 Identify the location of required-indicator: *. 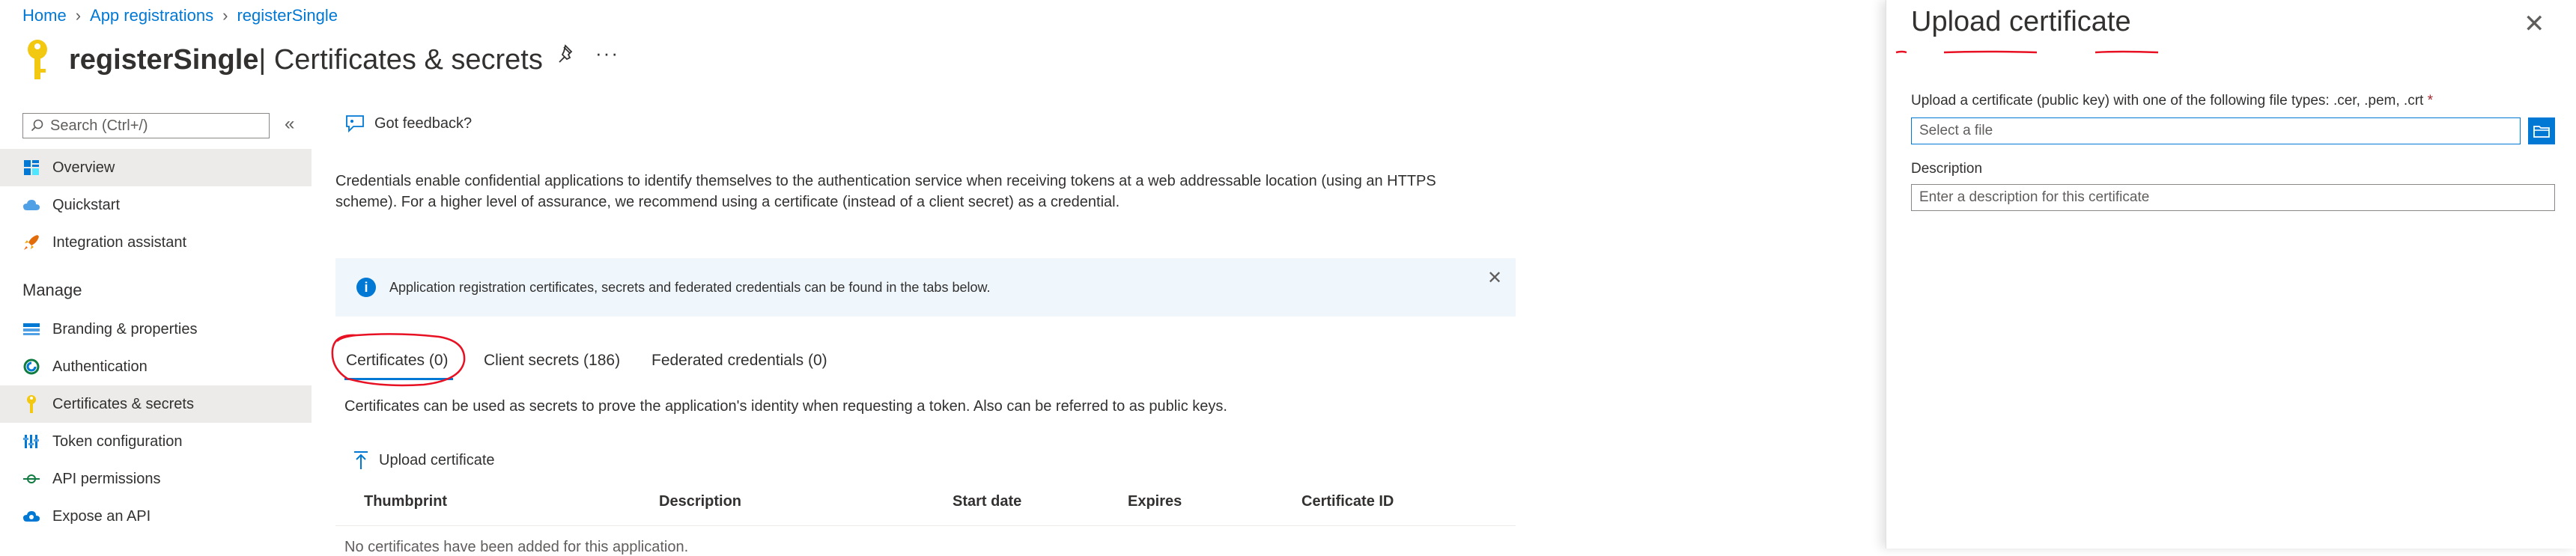
(2430, 101).